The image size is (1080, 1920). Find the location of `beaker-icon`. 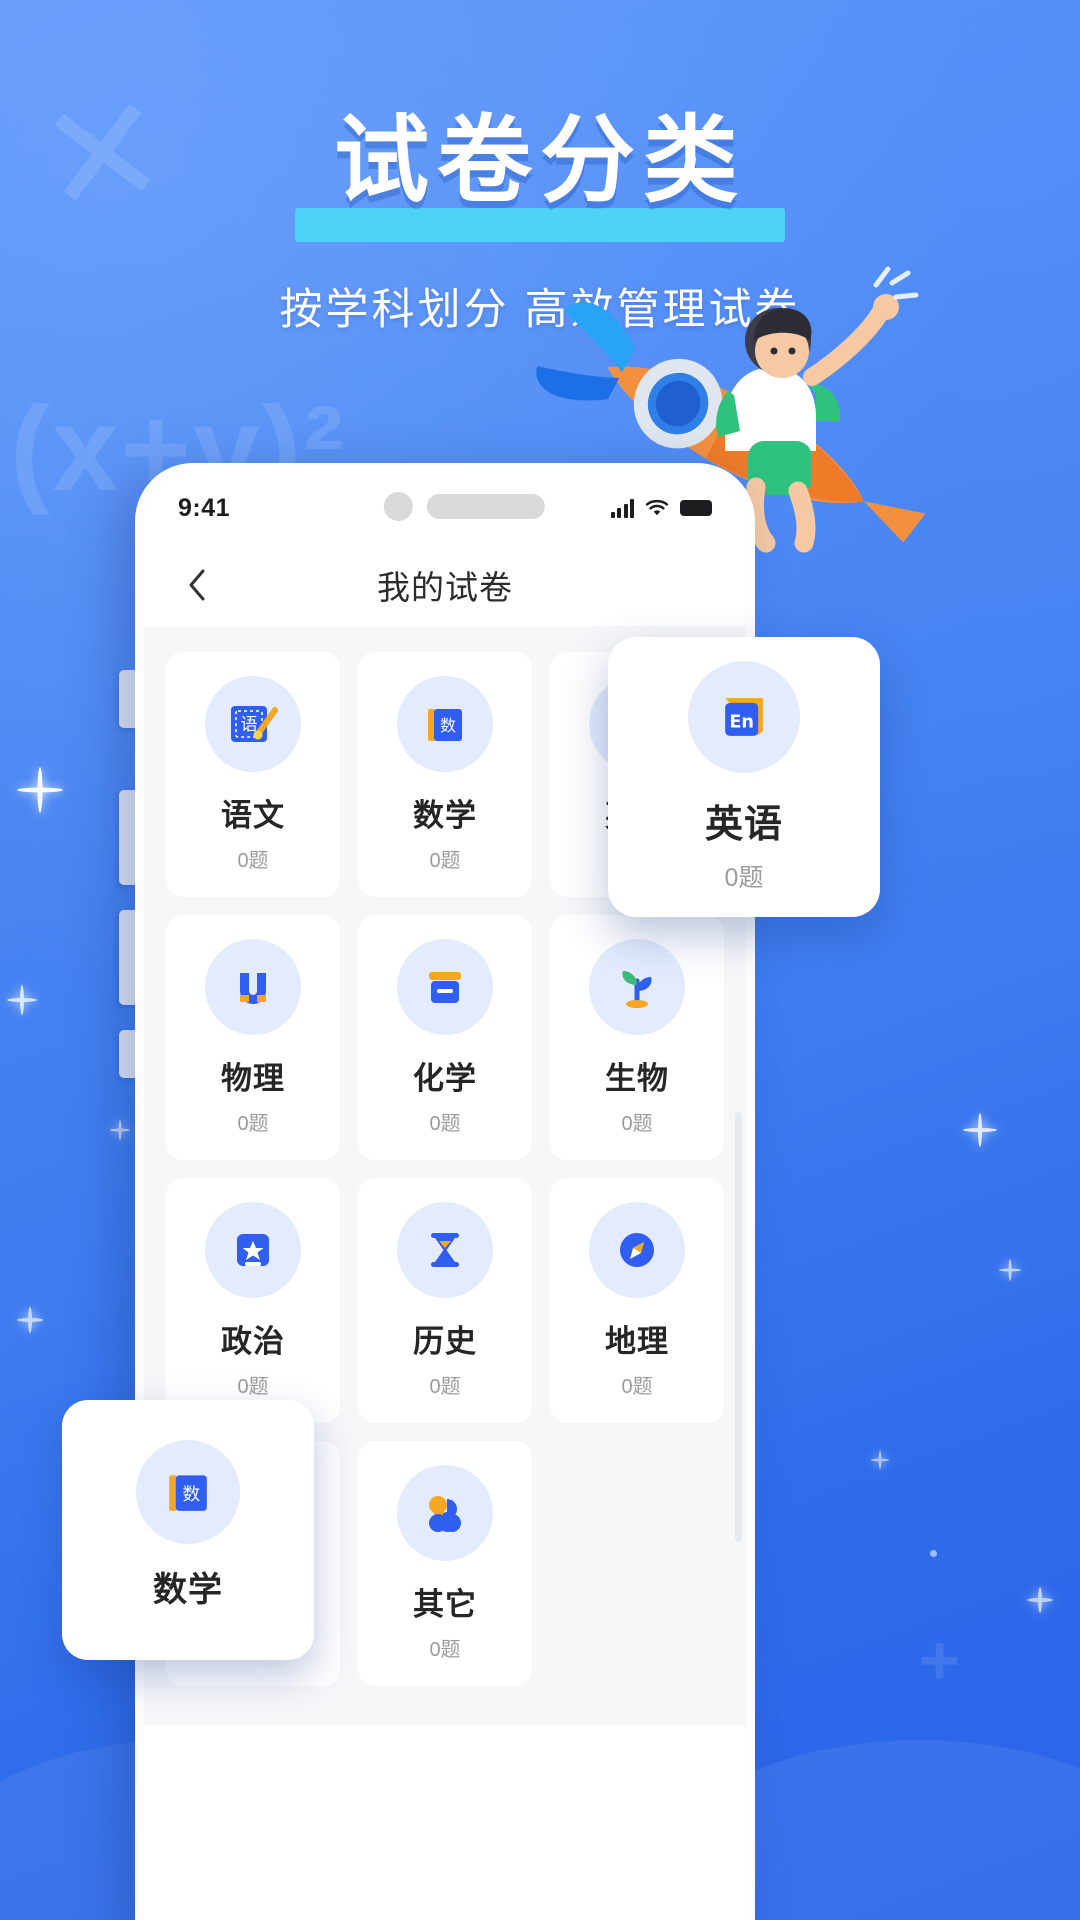

beaker-icon is located at coordinates (445, 987).